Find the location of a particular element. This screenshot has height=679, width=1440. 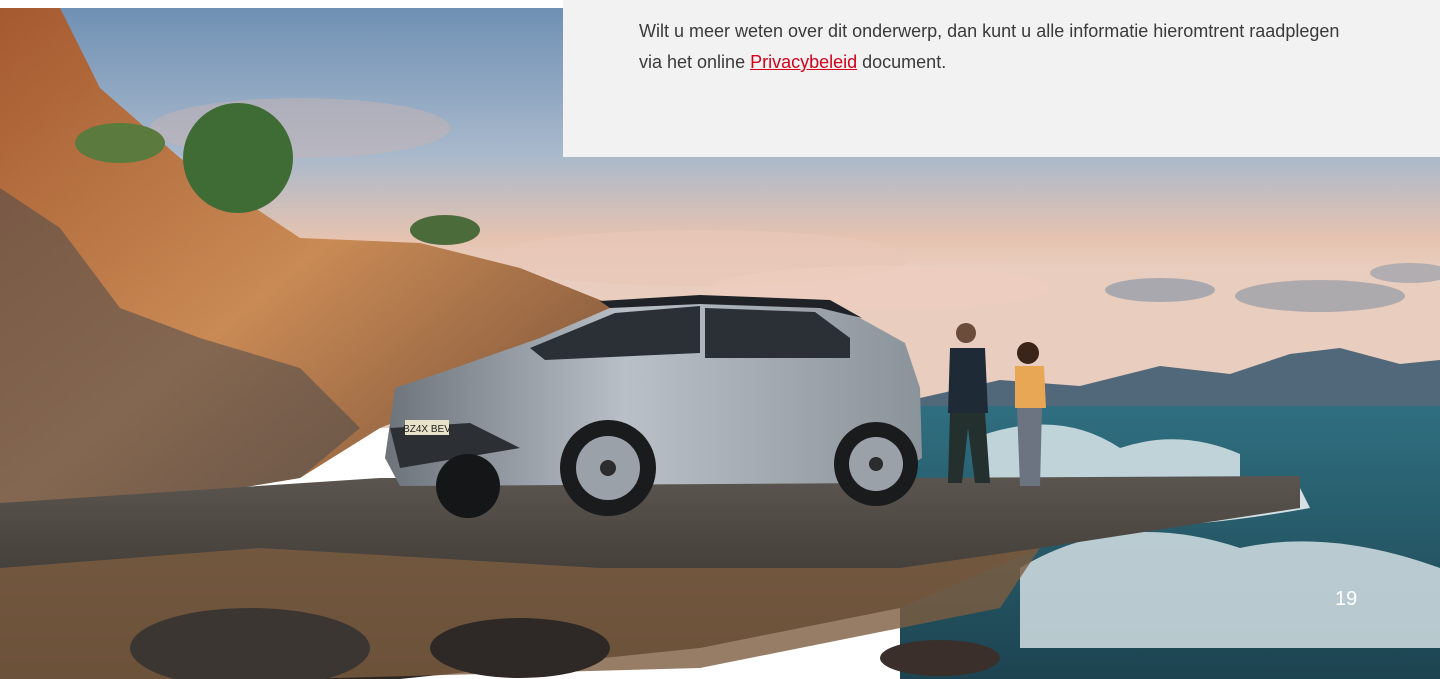

page-number: 19 is located at coordinates (1346, 599).